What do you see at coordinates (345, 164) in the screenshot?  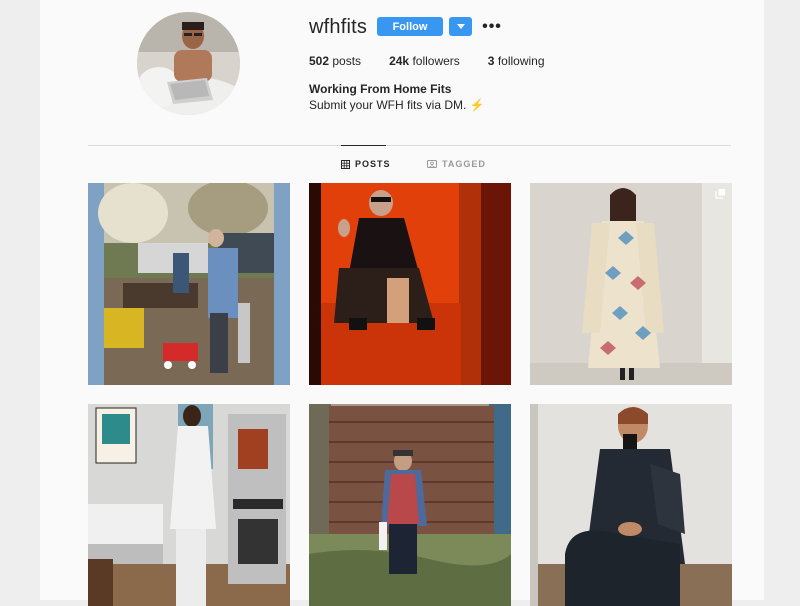 I see `grid-icon` at bounding box center [345, 164].